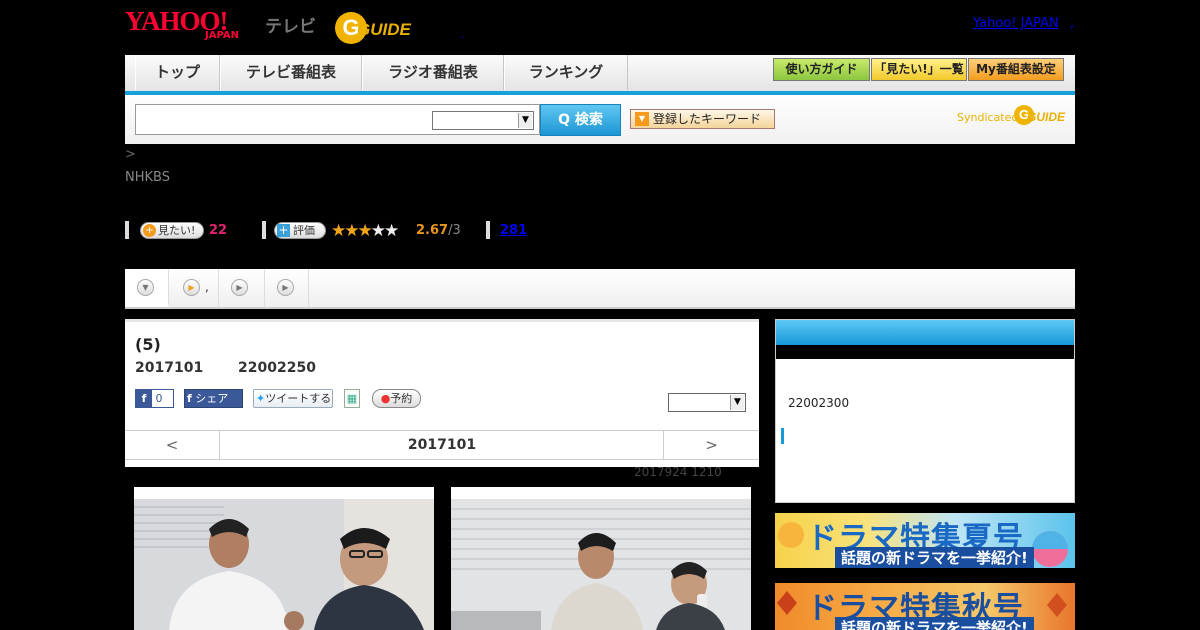 The height and width of the screenshot is (630, 1200). Describe the element at coordinates (925, 606) in the screenshot. I see `drama-autumn-banner: ドラマ特集秋号 話題の新ドラマを一挙紹介!` at that location.